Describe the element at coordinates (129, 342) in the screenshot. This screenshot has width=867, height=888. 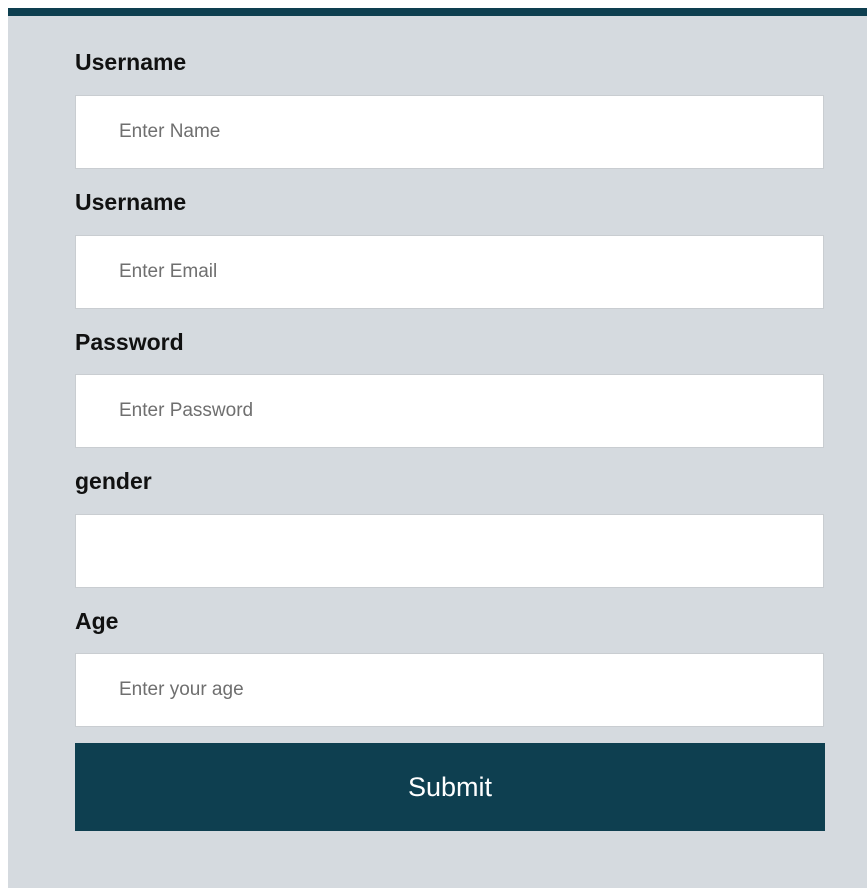
I see `password-label: Password` at that location.